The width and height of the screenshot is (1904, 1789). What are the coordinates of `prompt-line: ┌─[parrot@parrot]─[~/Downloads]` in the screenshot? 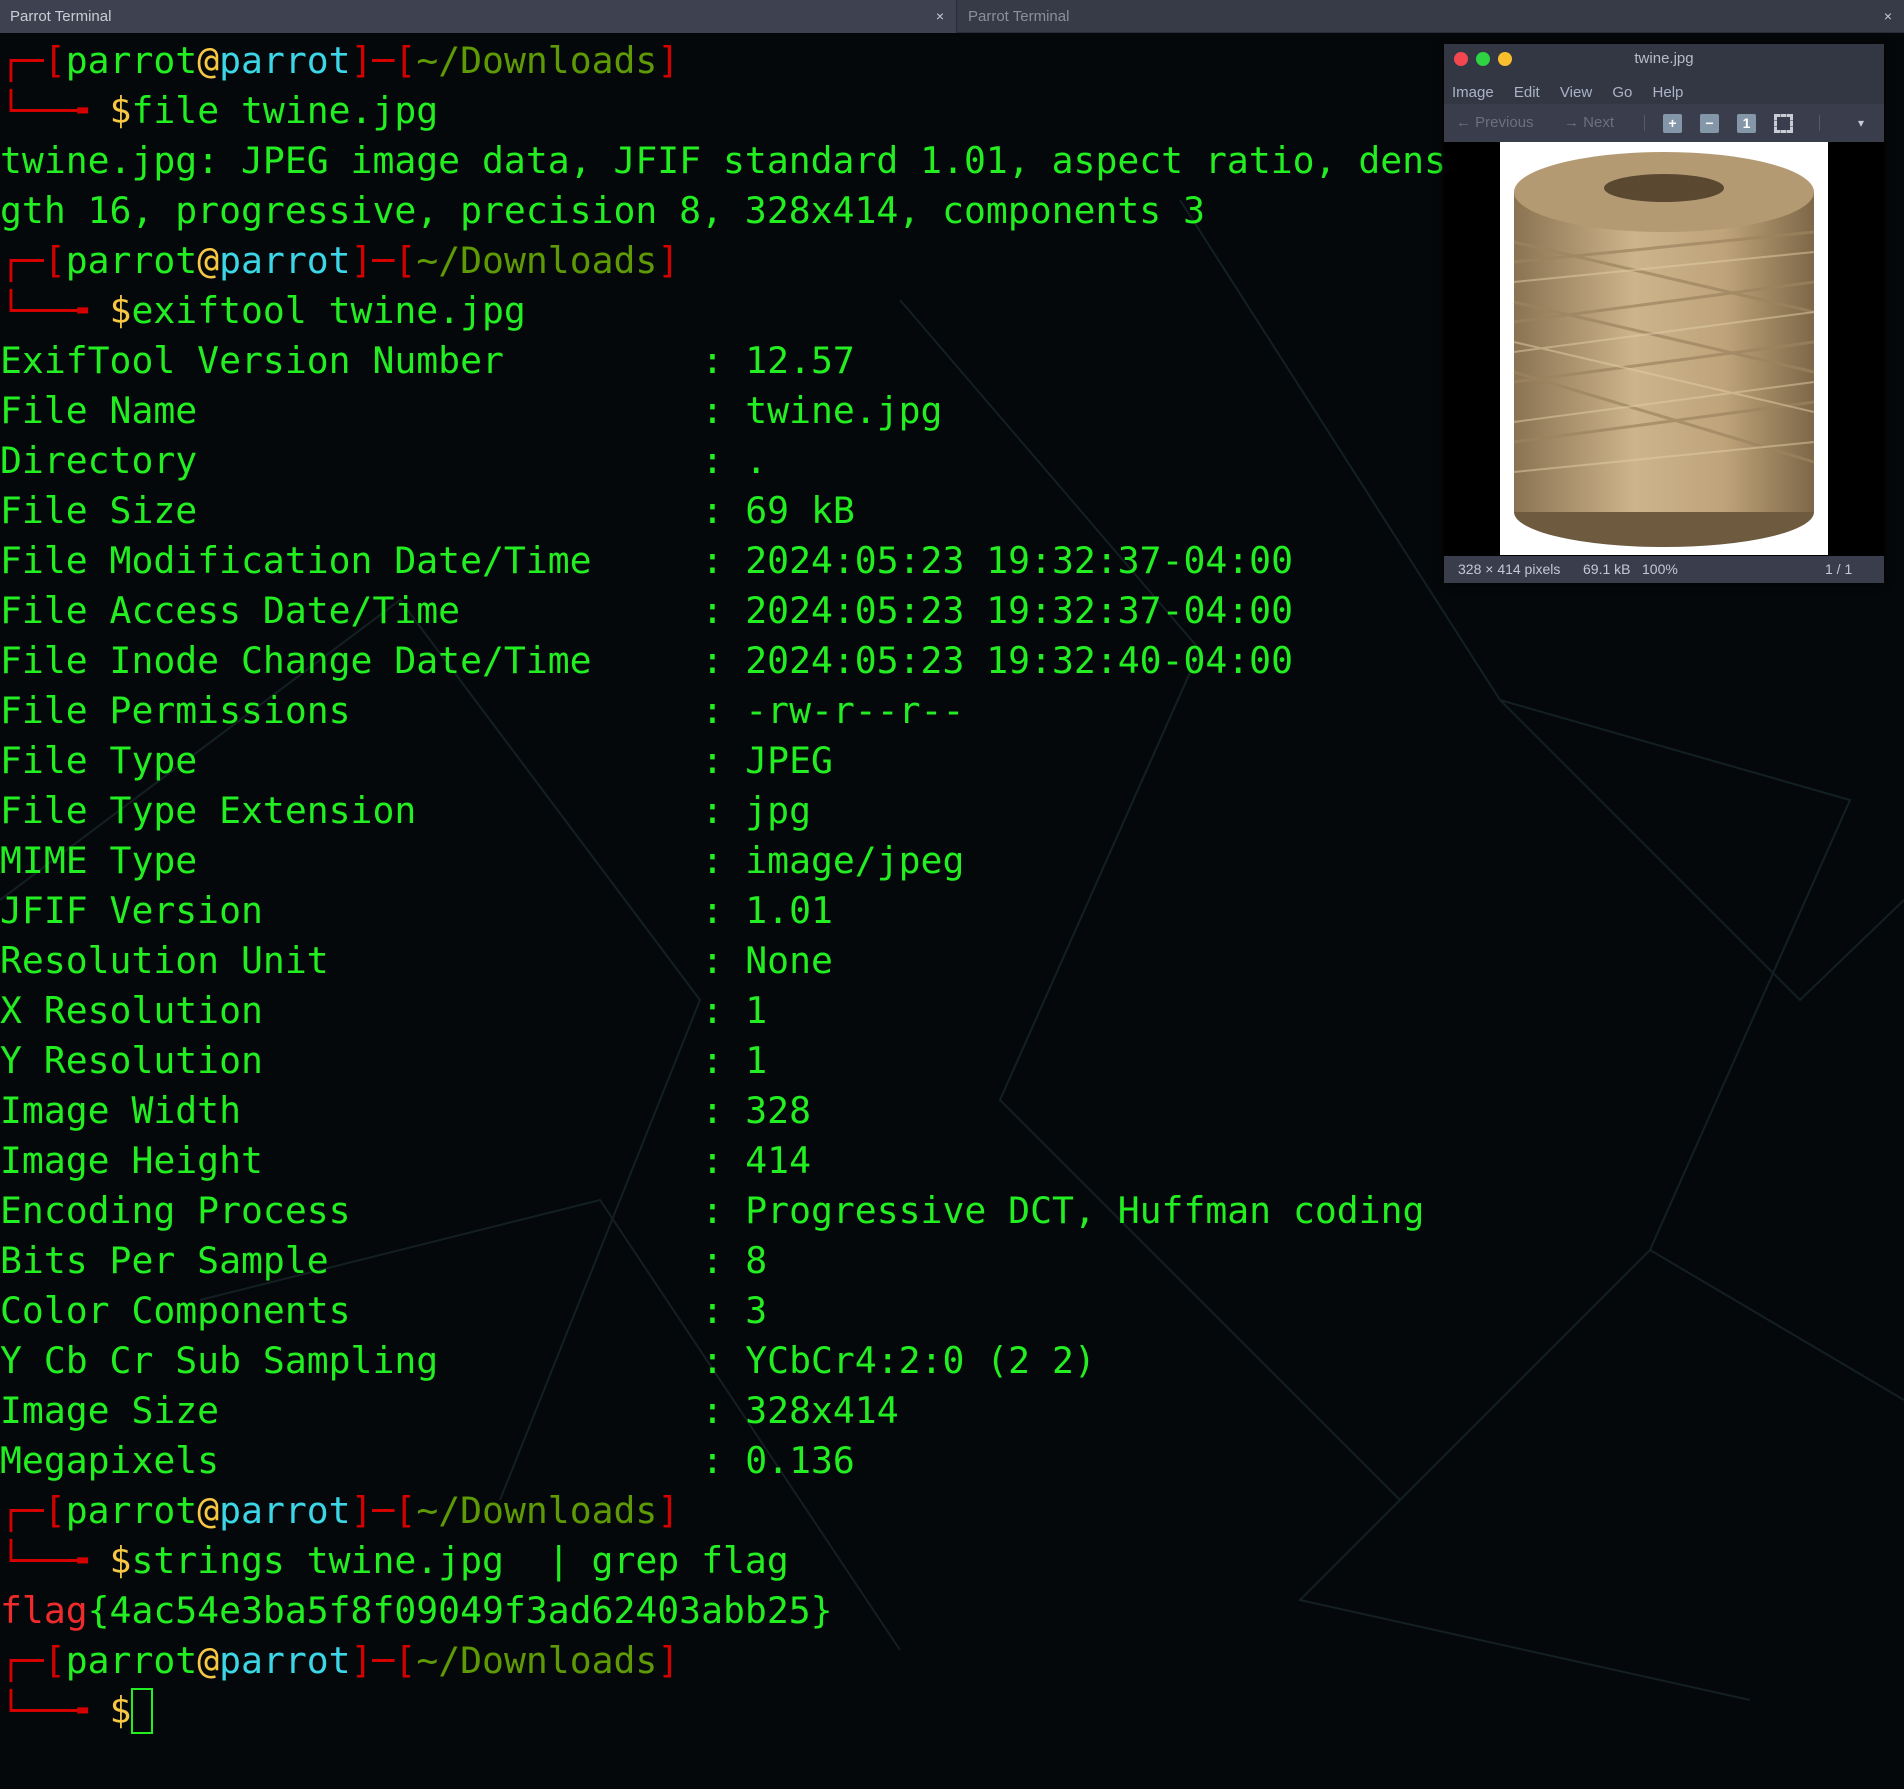 It's located at (952, 1511).